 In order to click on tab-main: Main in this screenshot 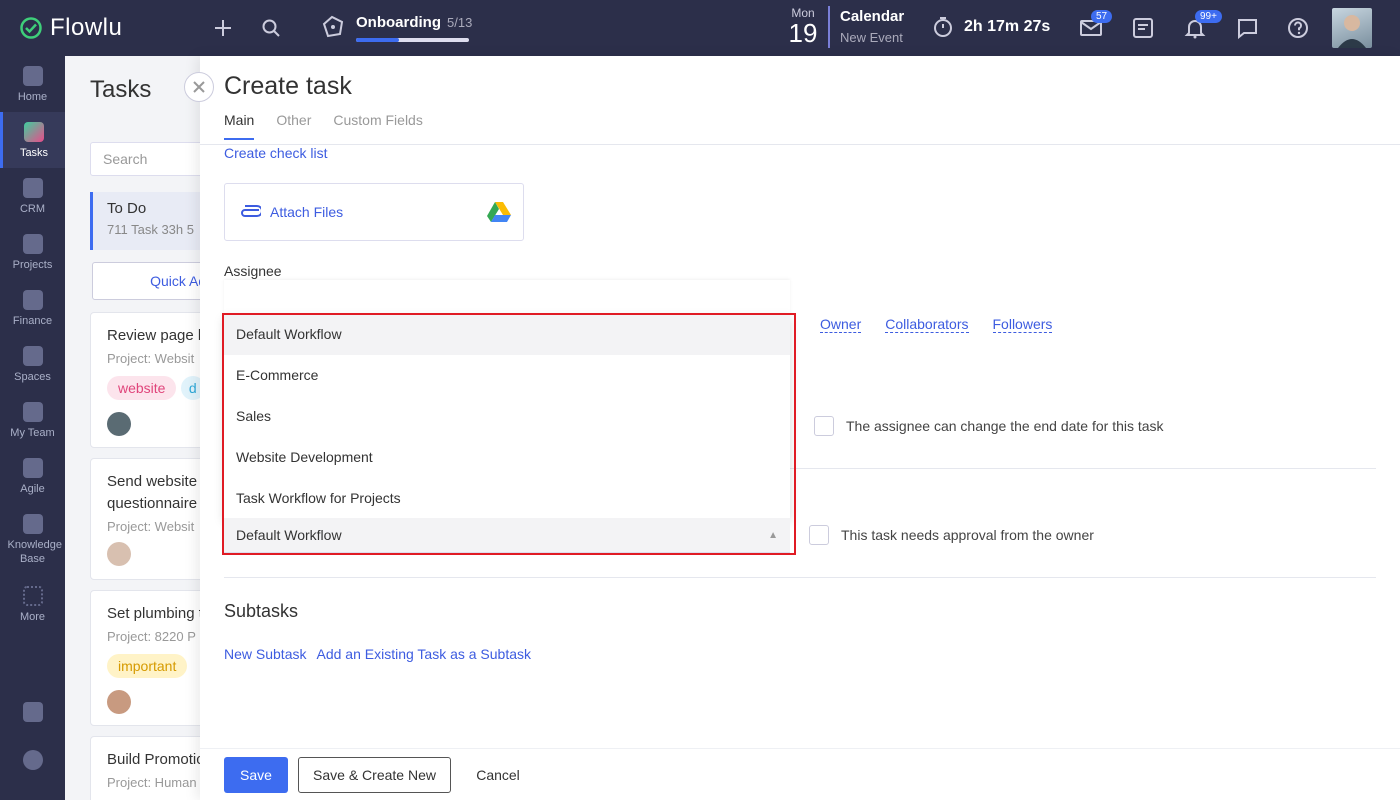, I will do `click(239, 126)`.